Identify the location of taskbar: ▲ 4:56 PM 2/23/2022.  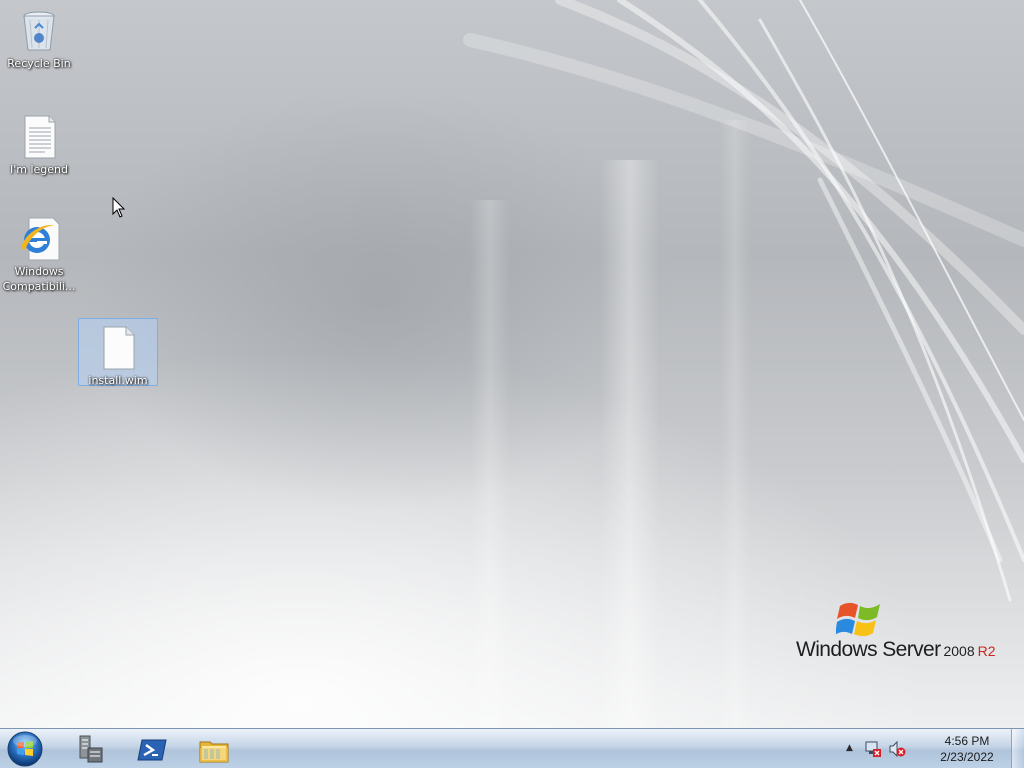
(512, 748).